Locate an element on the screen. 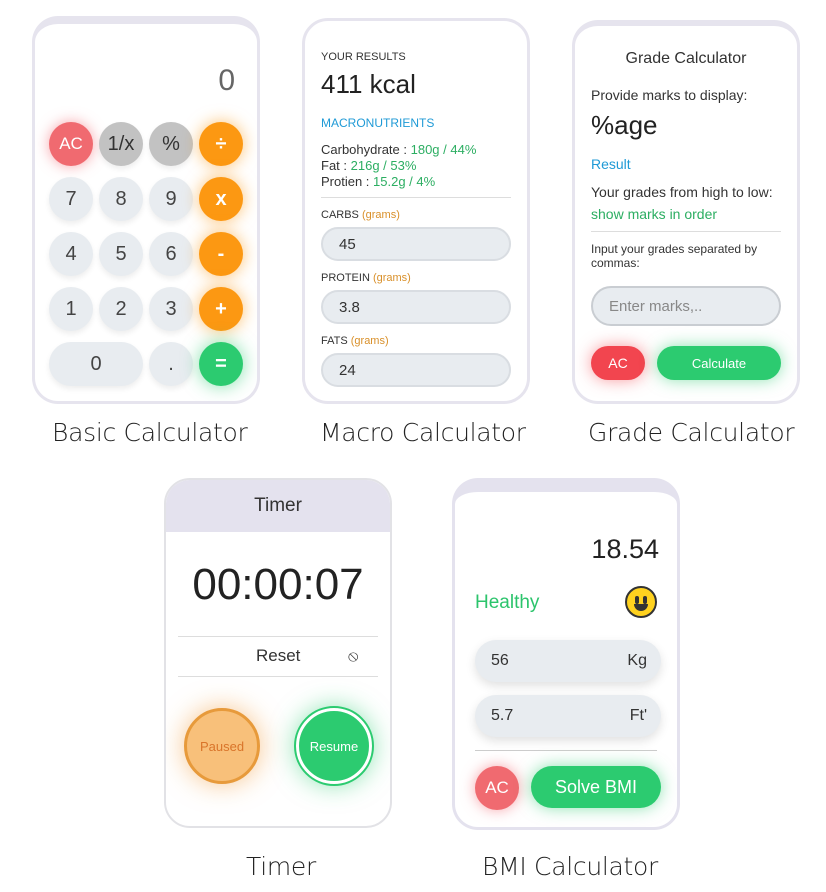 The height and width of the screenshot is (892, 826). calculate-button: Calculate is located at coordinates (719, 363).